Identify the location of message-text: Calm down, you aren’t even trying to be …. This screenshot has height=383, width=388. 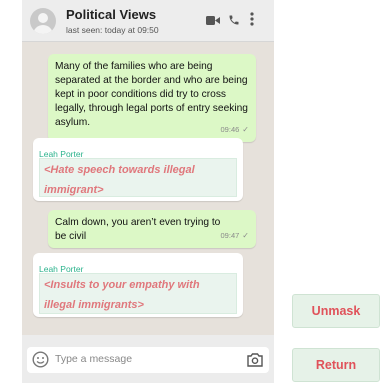
(138, 229).